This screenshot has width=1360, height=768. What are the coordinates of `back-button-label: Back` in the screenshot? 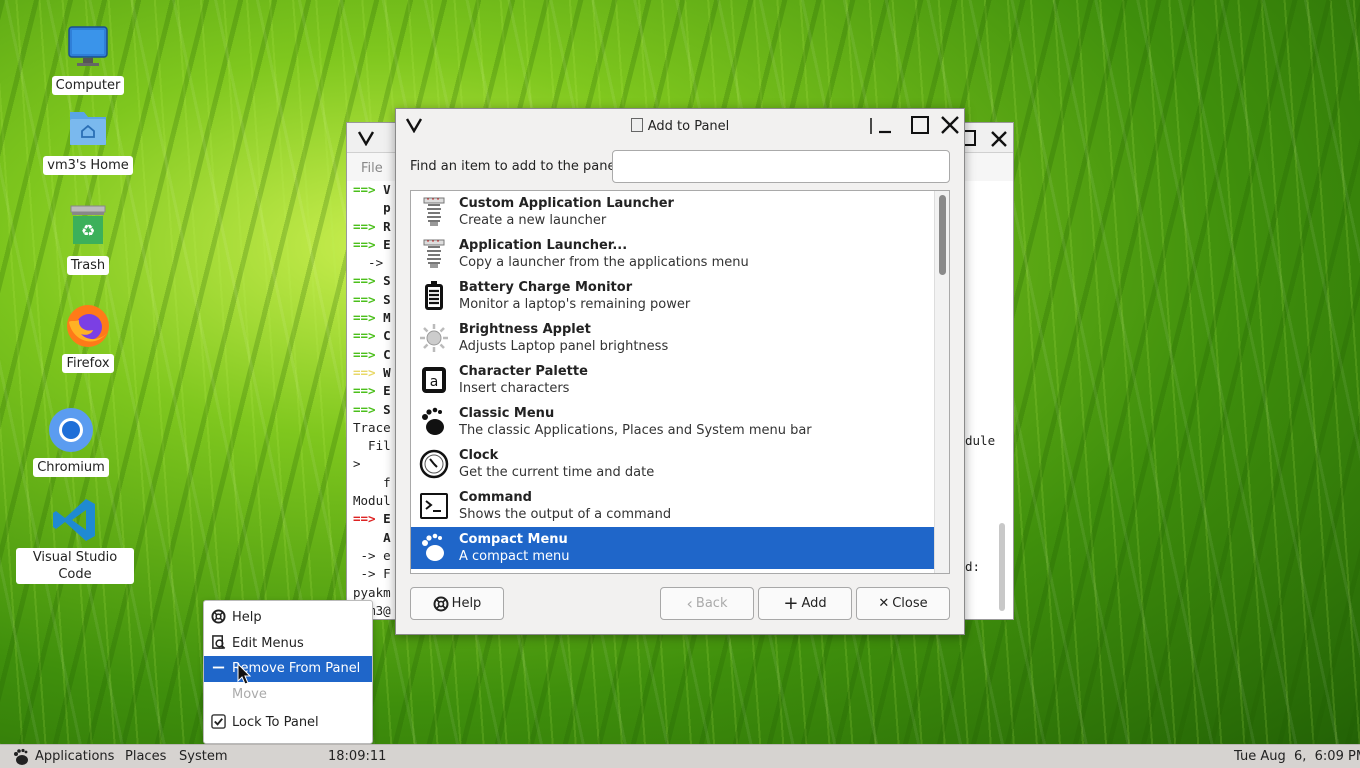 It's located at (711, 603).